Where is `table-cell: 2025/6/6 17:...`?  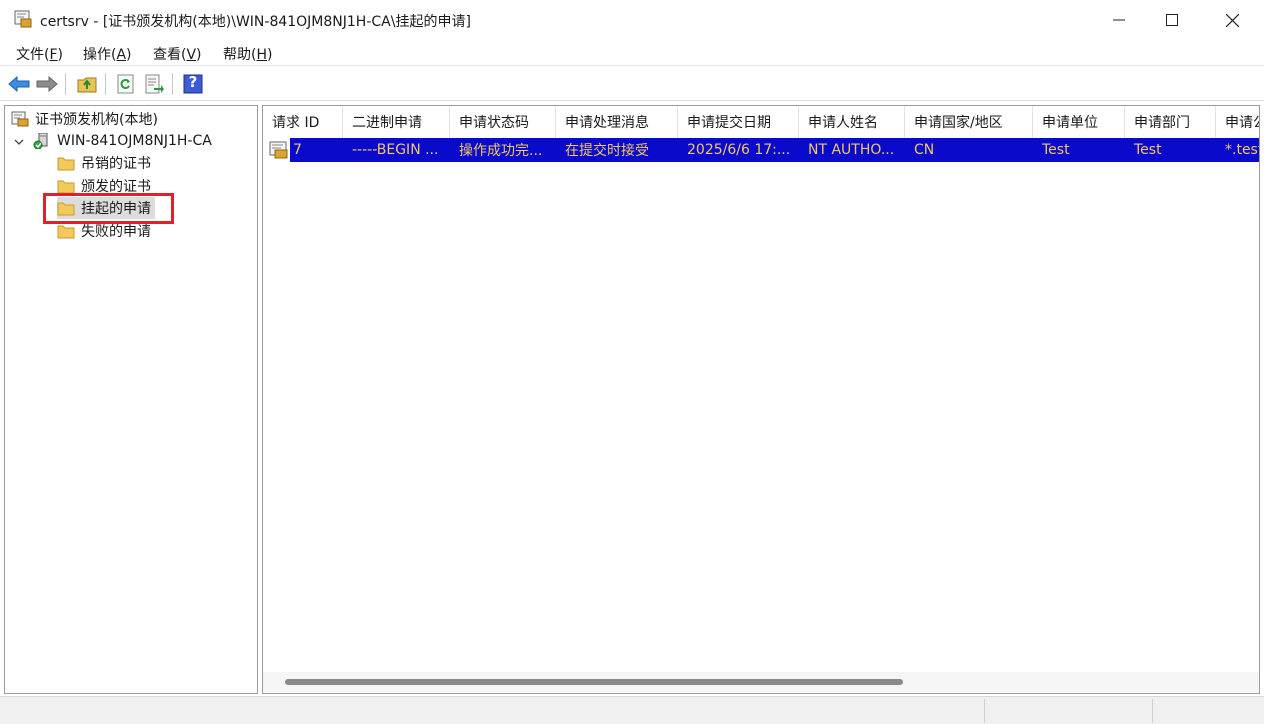 table-cell: 2025/6/6 17:... is located at coordinates (739, 150).